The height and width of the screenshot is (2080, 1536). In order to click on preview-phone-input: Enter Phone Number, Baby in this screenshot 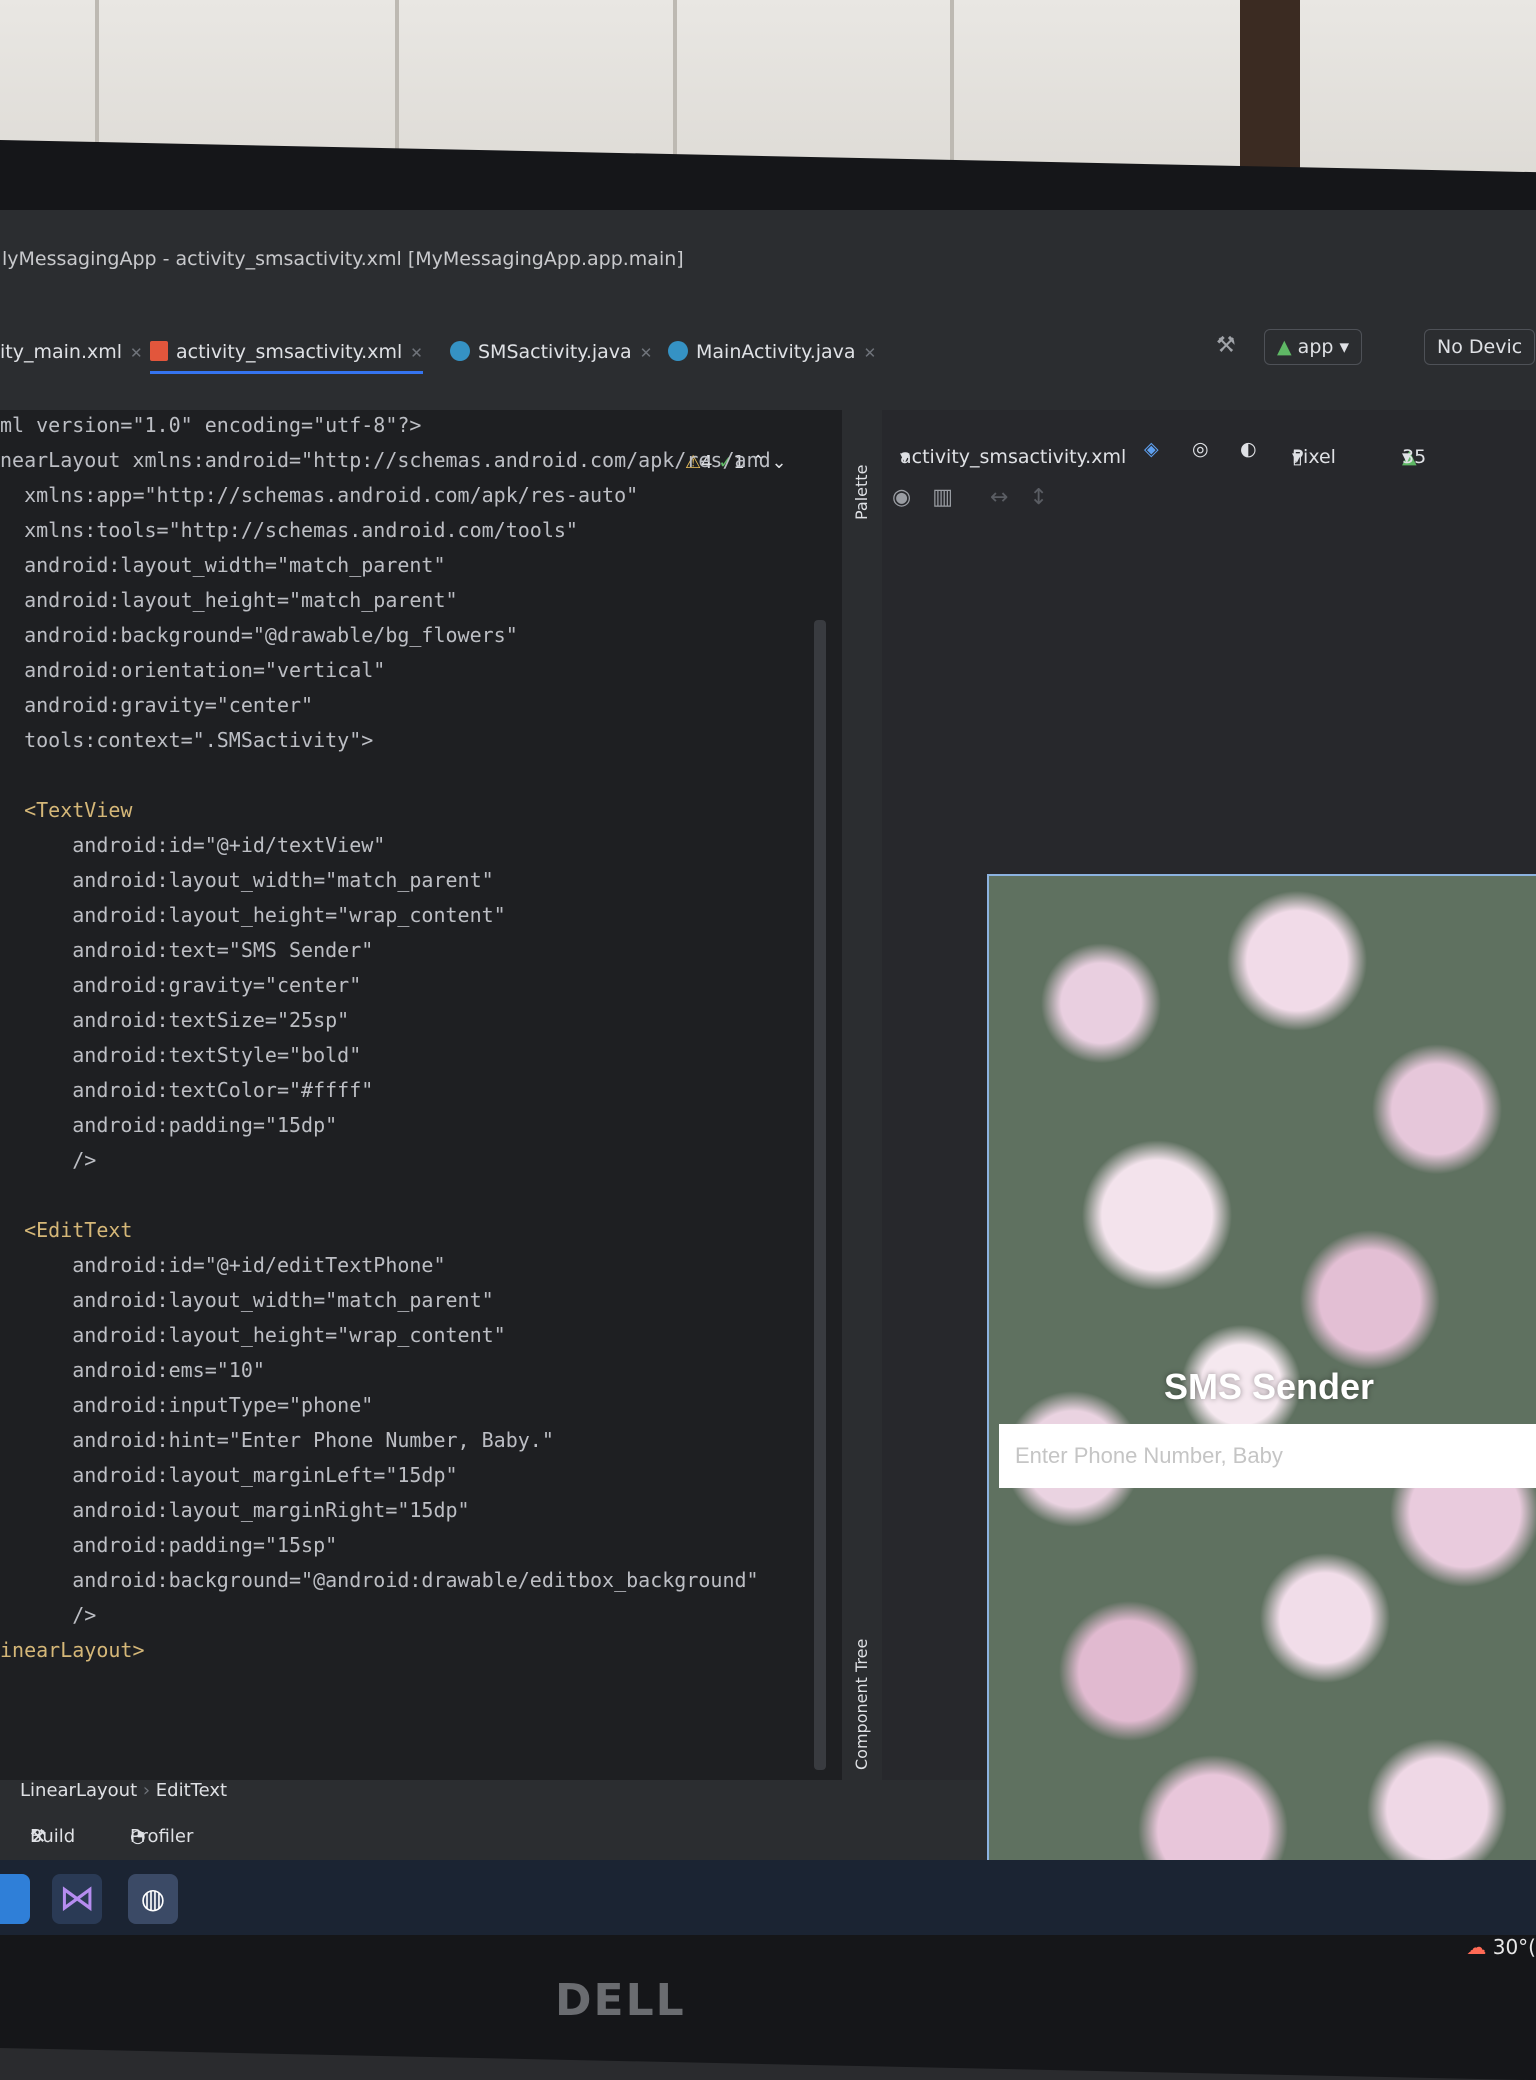, I will do `click(1267, 1456)`.